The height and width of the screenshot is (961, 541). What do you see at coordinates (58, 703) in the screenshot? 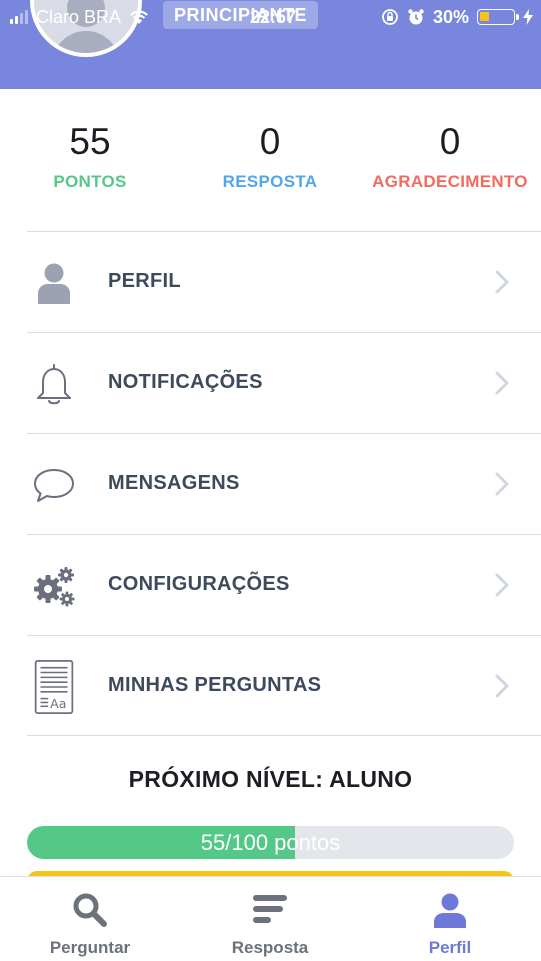
I see `svg-text: Aa` at bounding box center [58, 703].